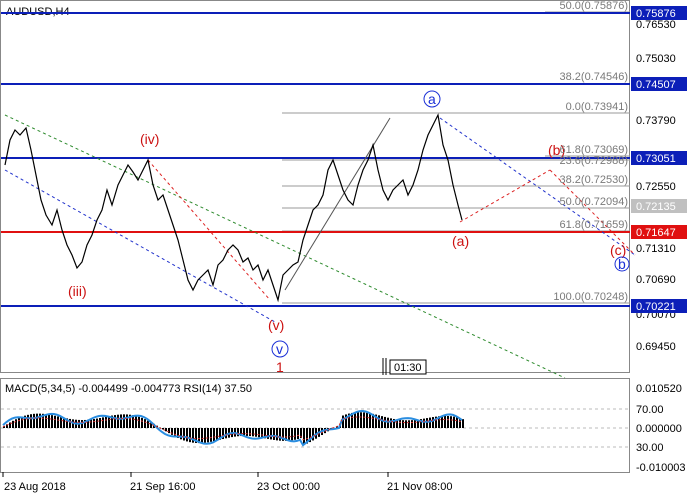 The image size is (700, 500). I want to click on fib-label-50: 50.0(0.72094), so click(594, 202).